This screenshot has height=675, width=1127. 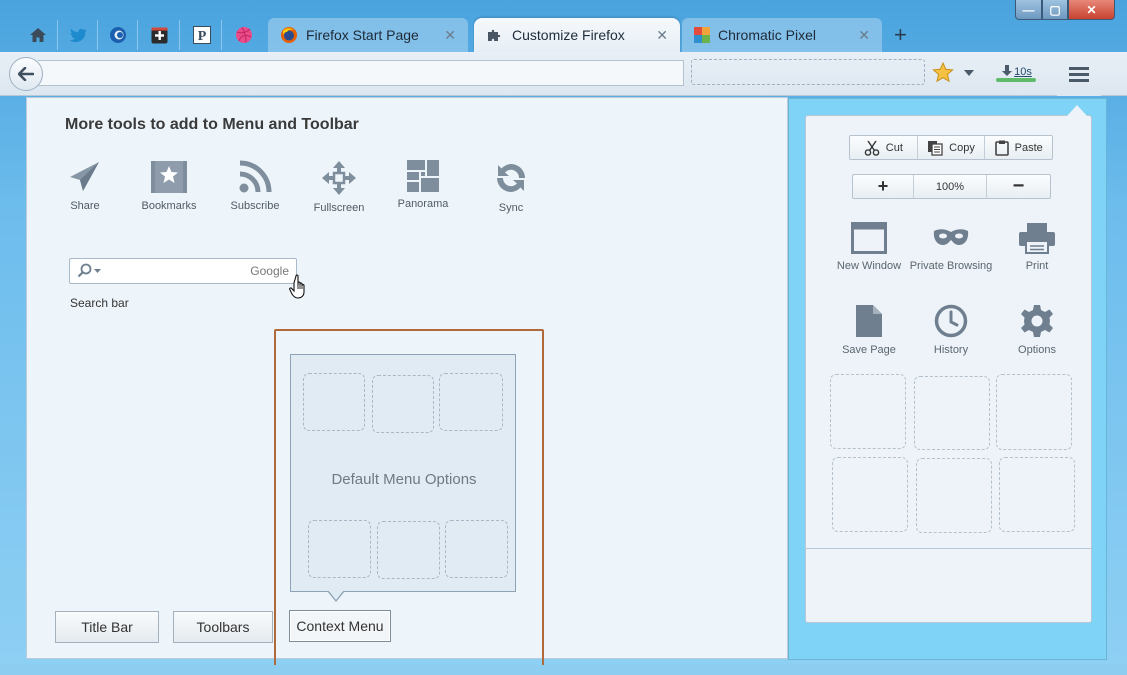 I want to click on bookmarks-menu-dropdown, so click(x=969, y=73).